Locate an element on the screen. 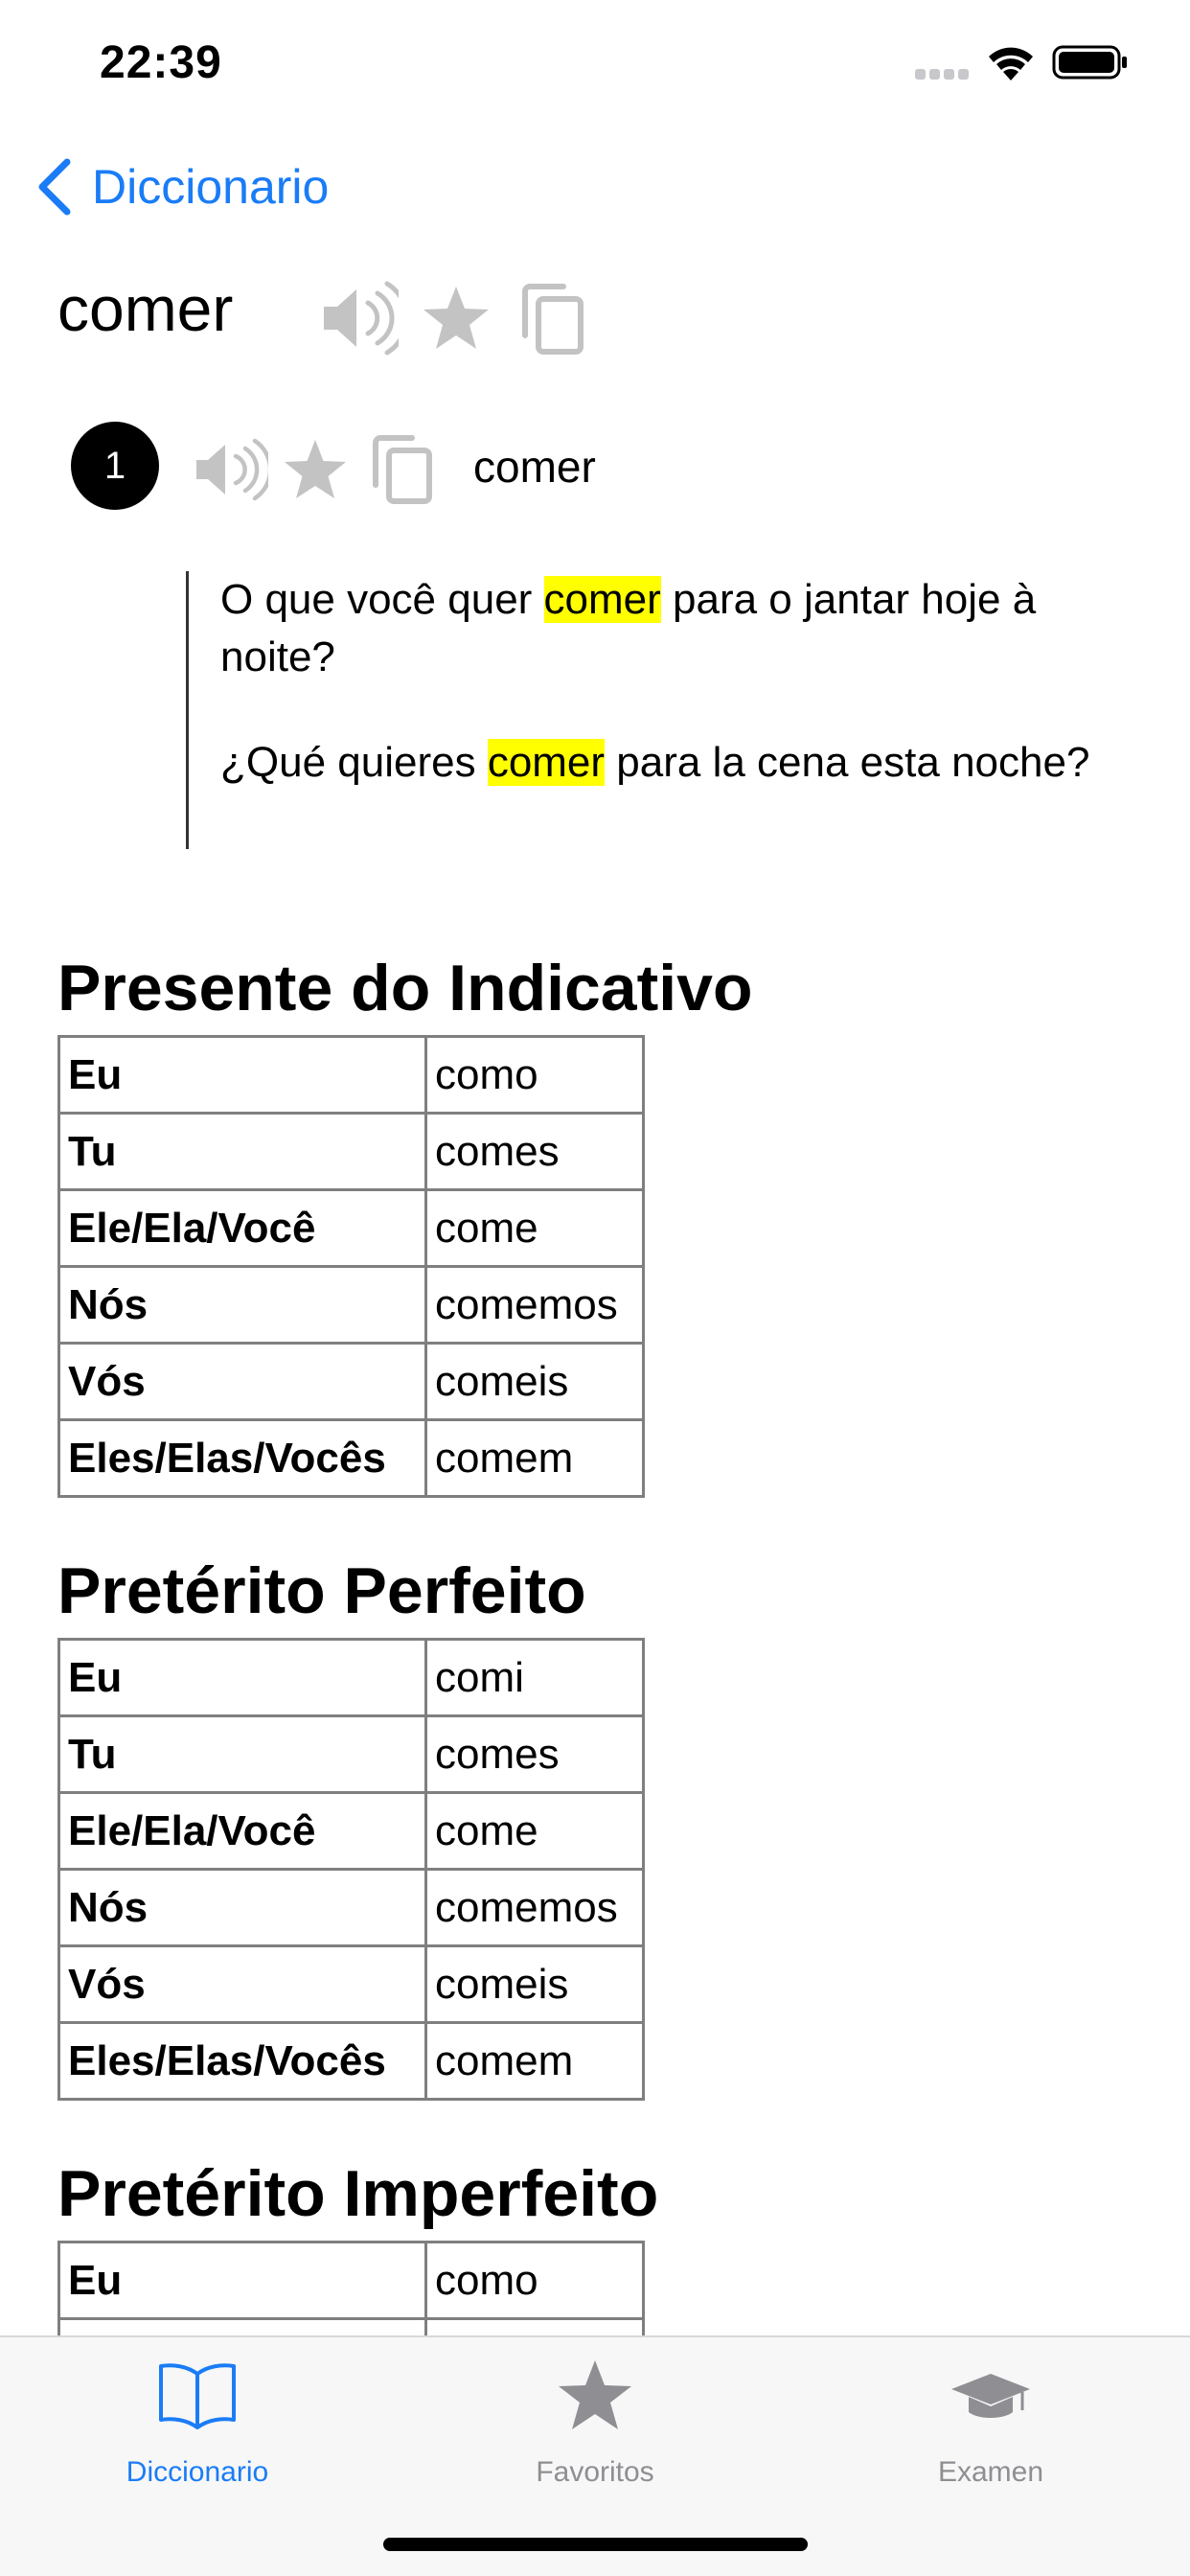  sense-number-badge: 1 is located at coordinates (115, 466).